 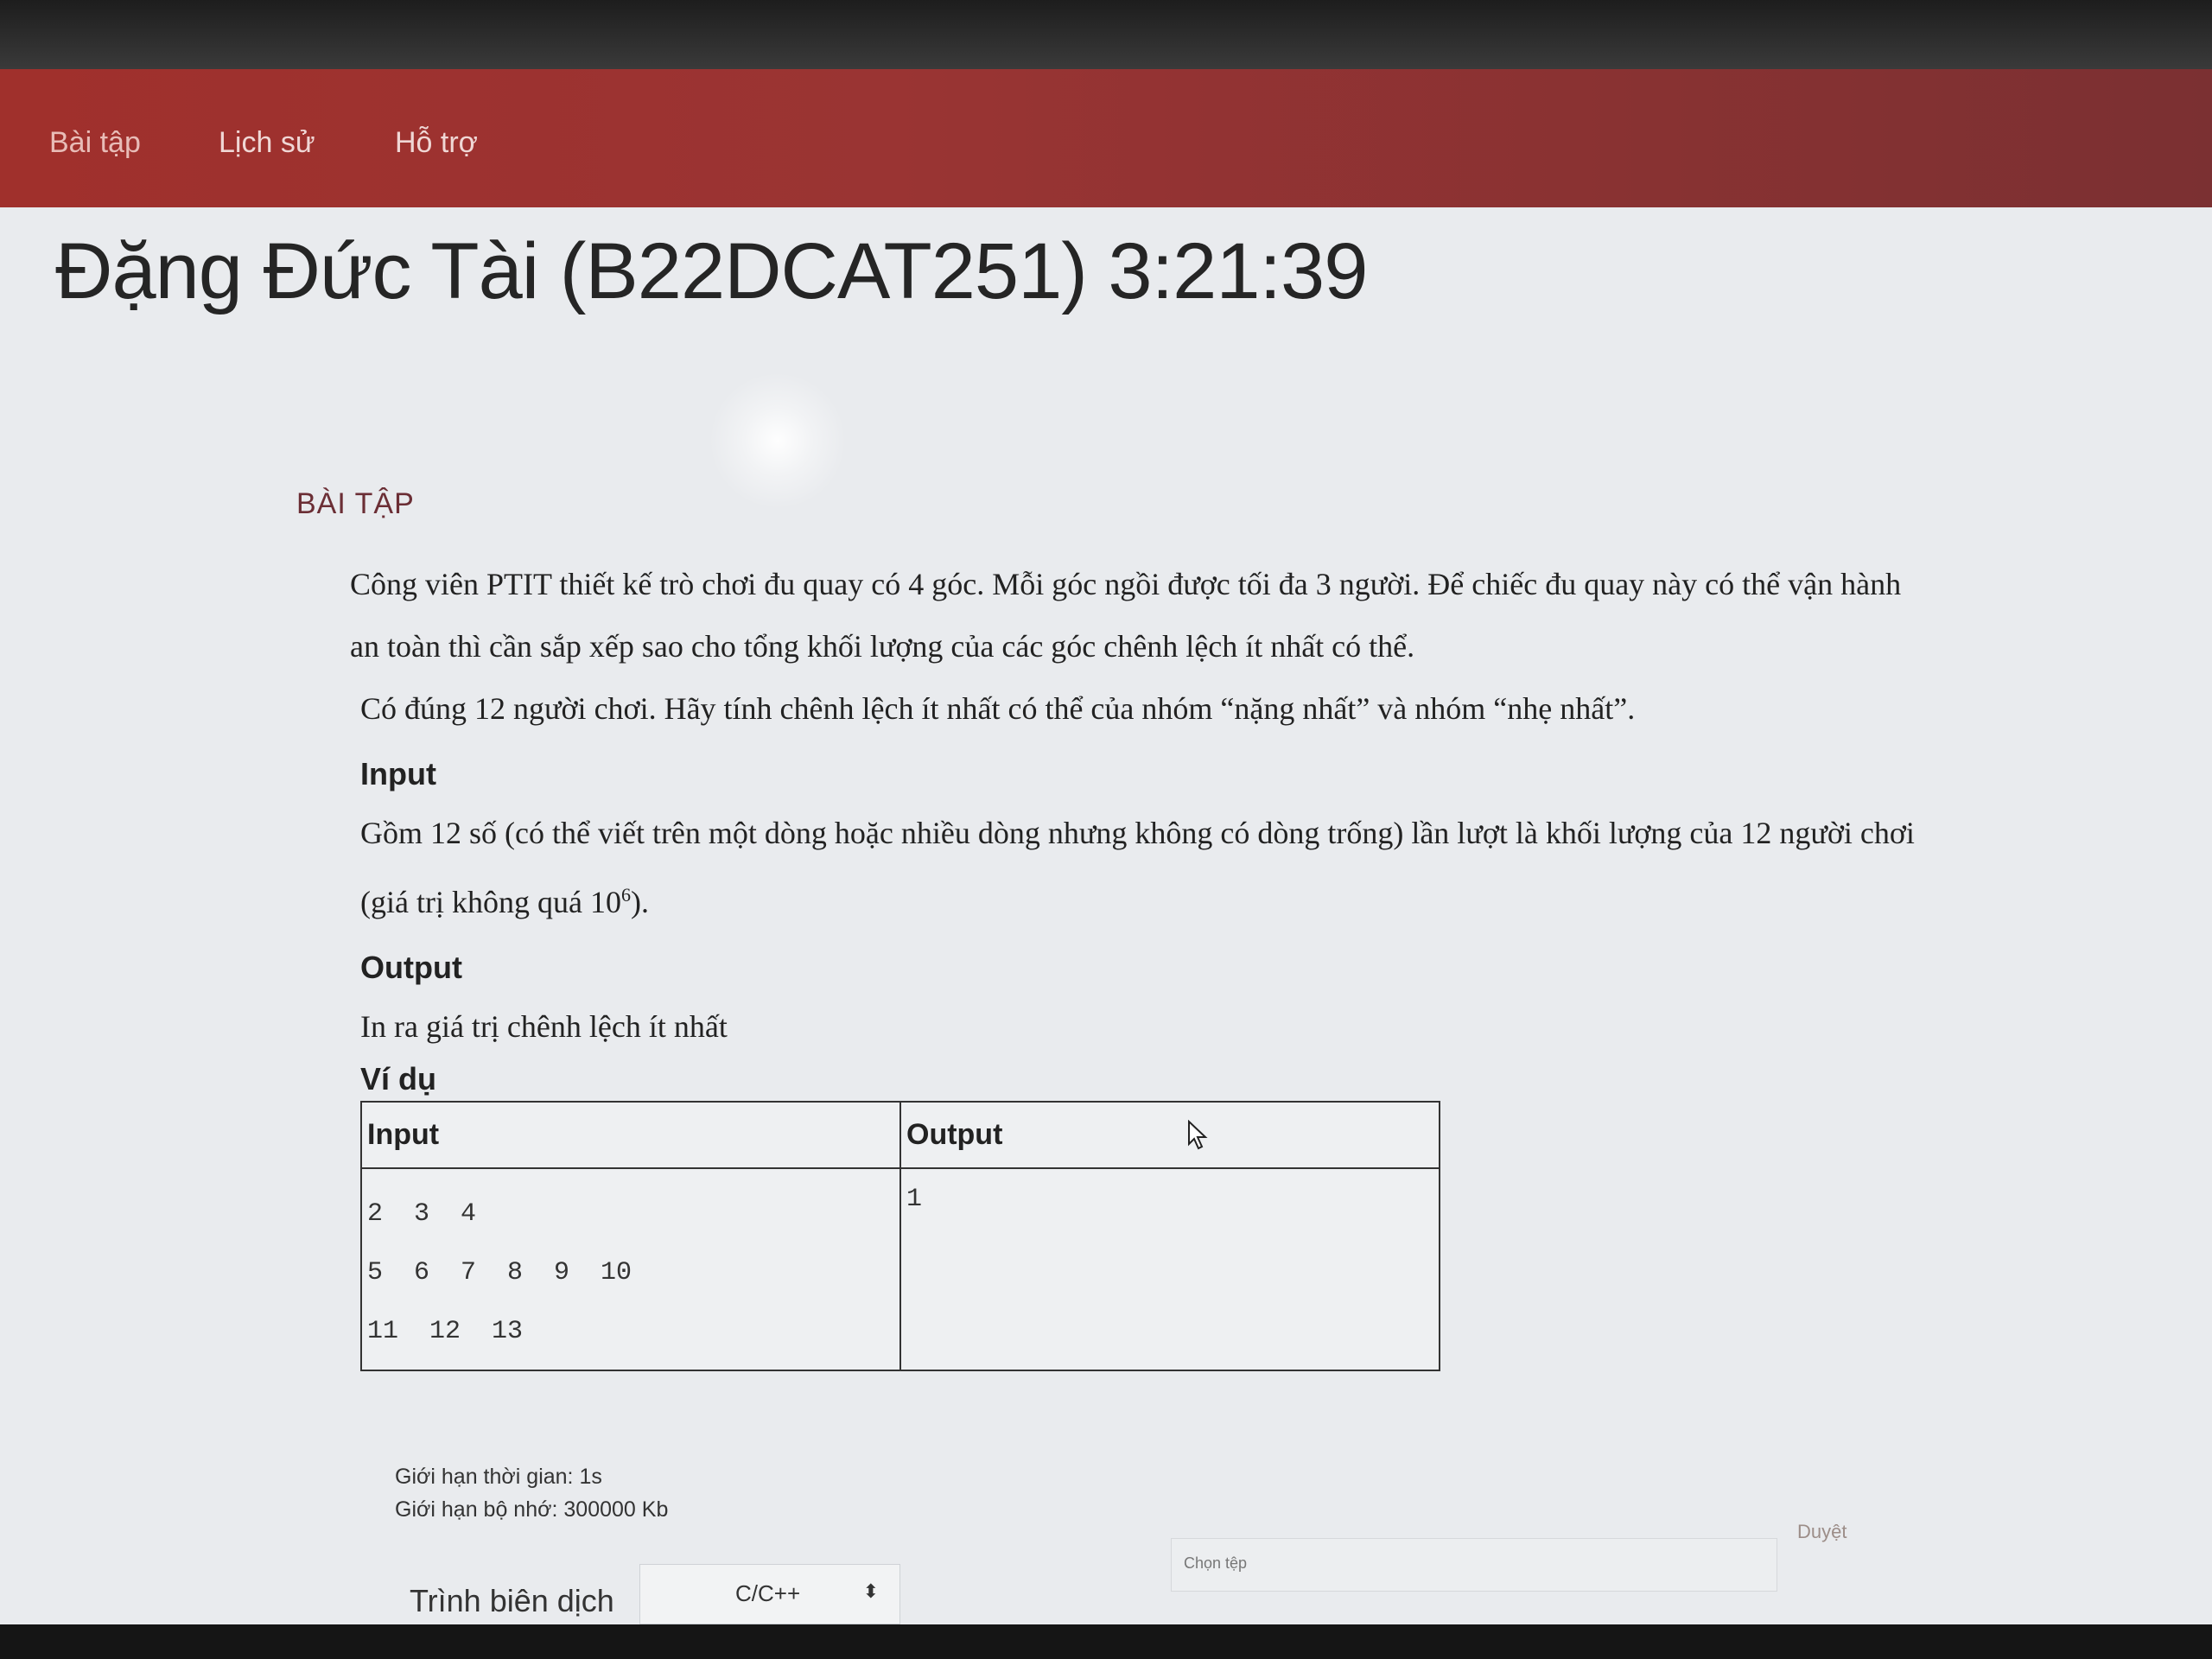 I want to click on output-description: In ra giá trị chênh lệch ít nhất, so click(x=544, y=1026).